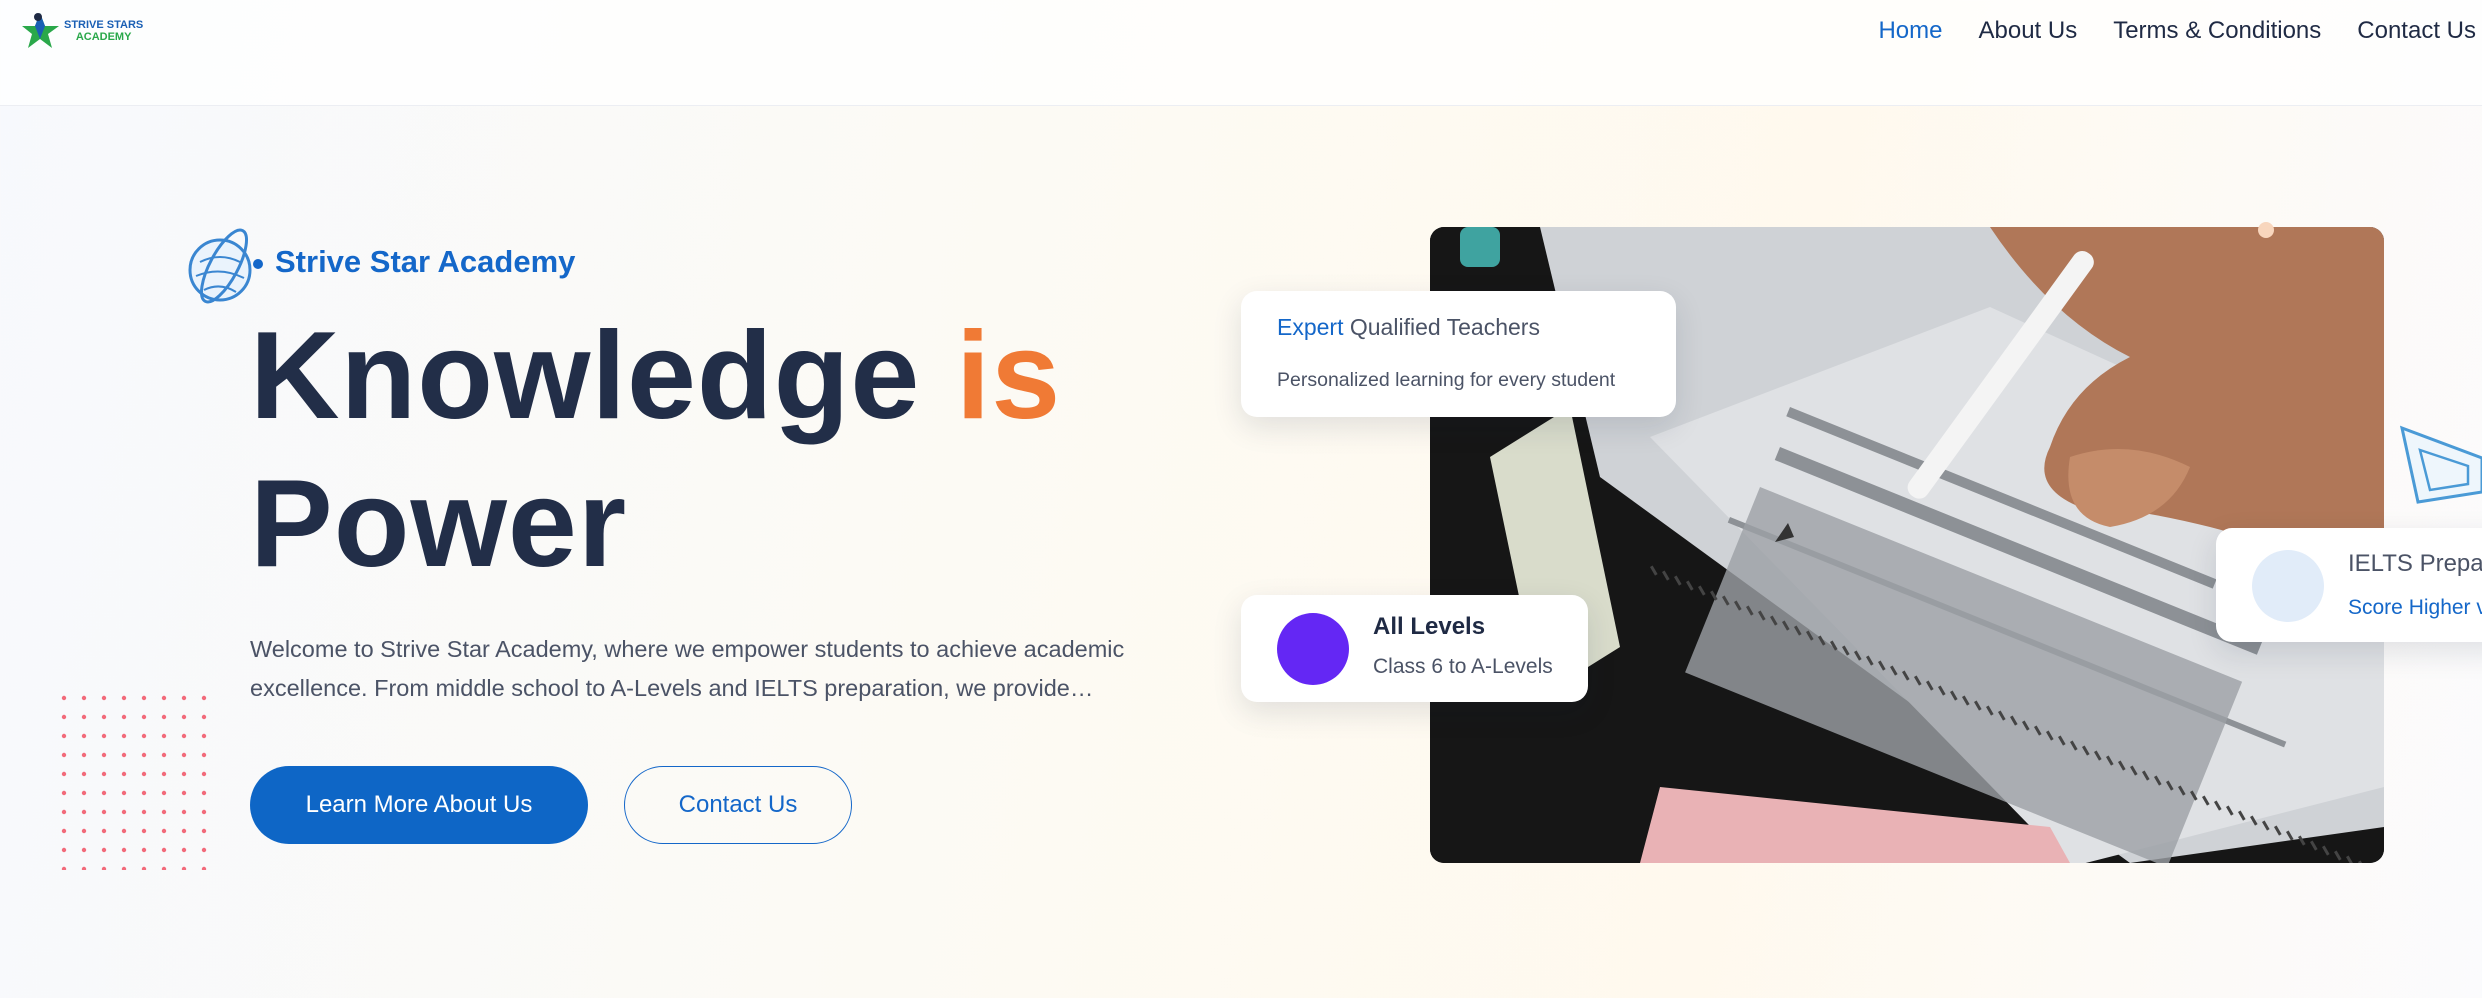 This screenshot has width=2482, height=998. What do you see at coordinates (439, 524) in the screenshot?
I see `headline-part2: Power` at bounding box center [439, 524].